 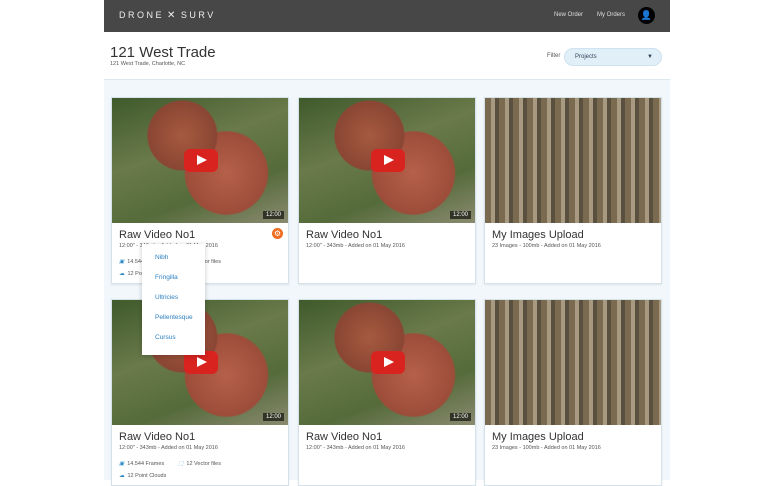 I want to click on frames-count: 14.544 Frames, so click(x=146, y=464).